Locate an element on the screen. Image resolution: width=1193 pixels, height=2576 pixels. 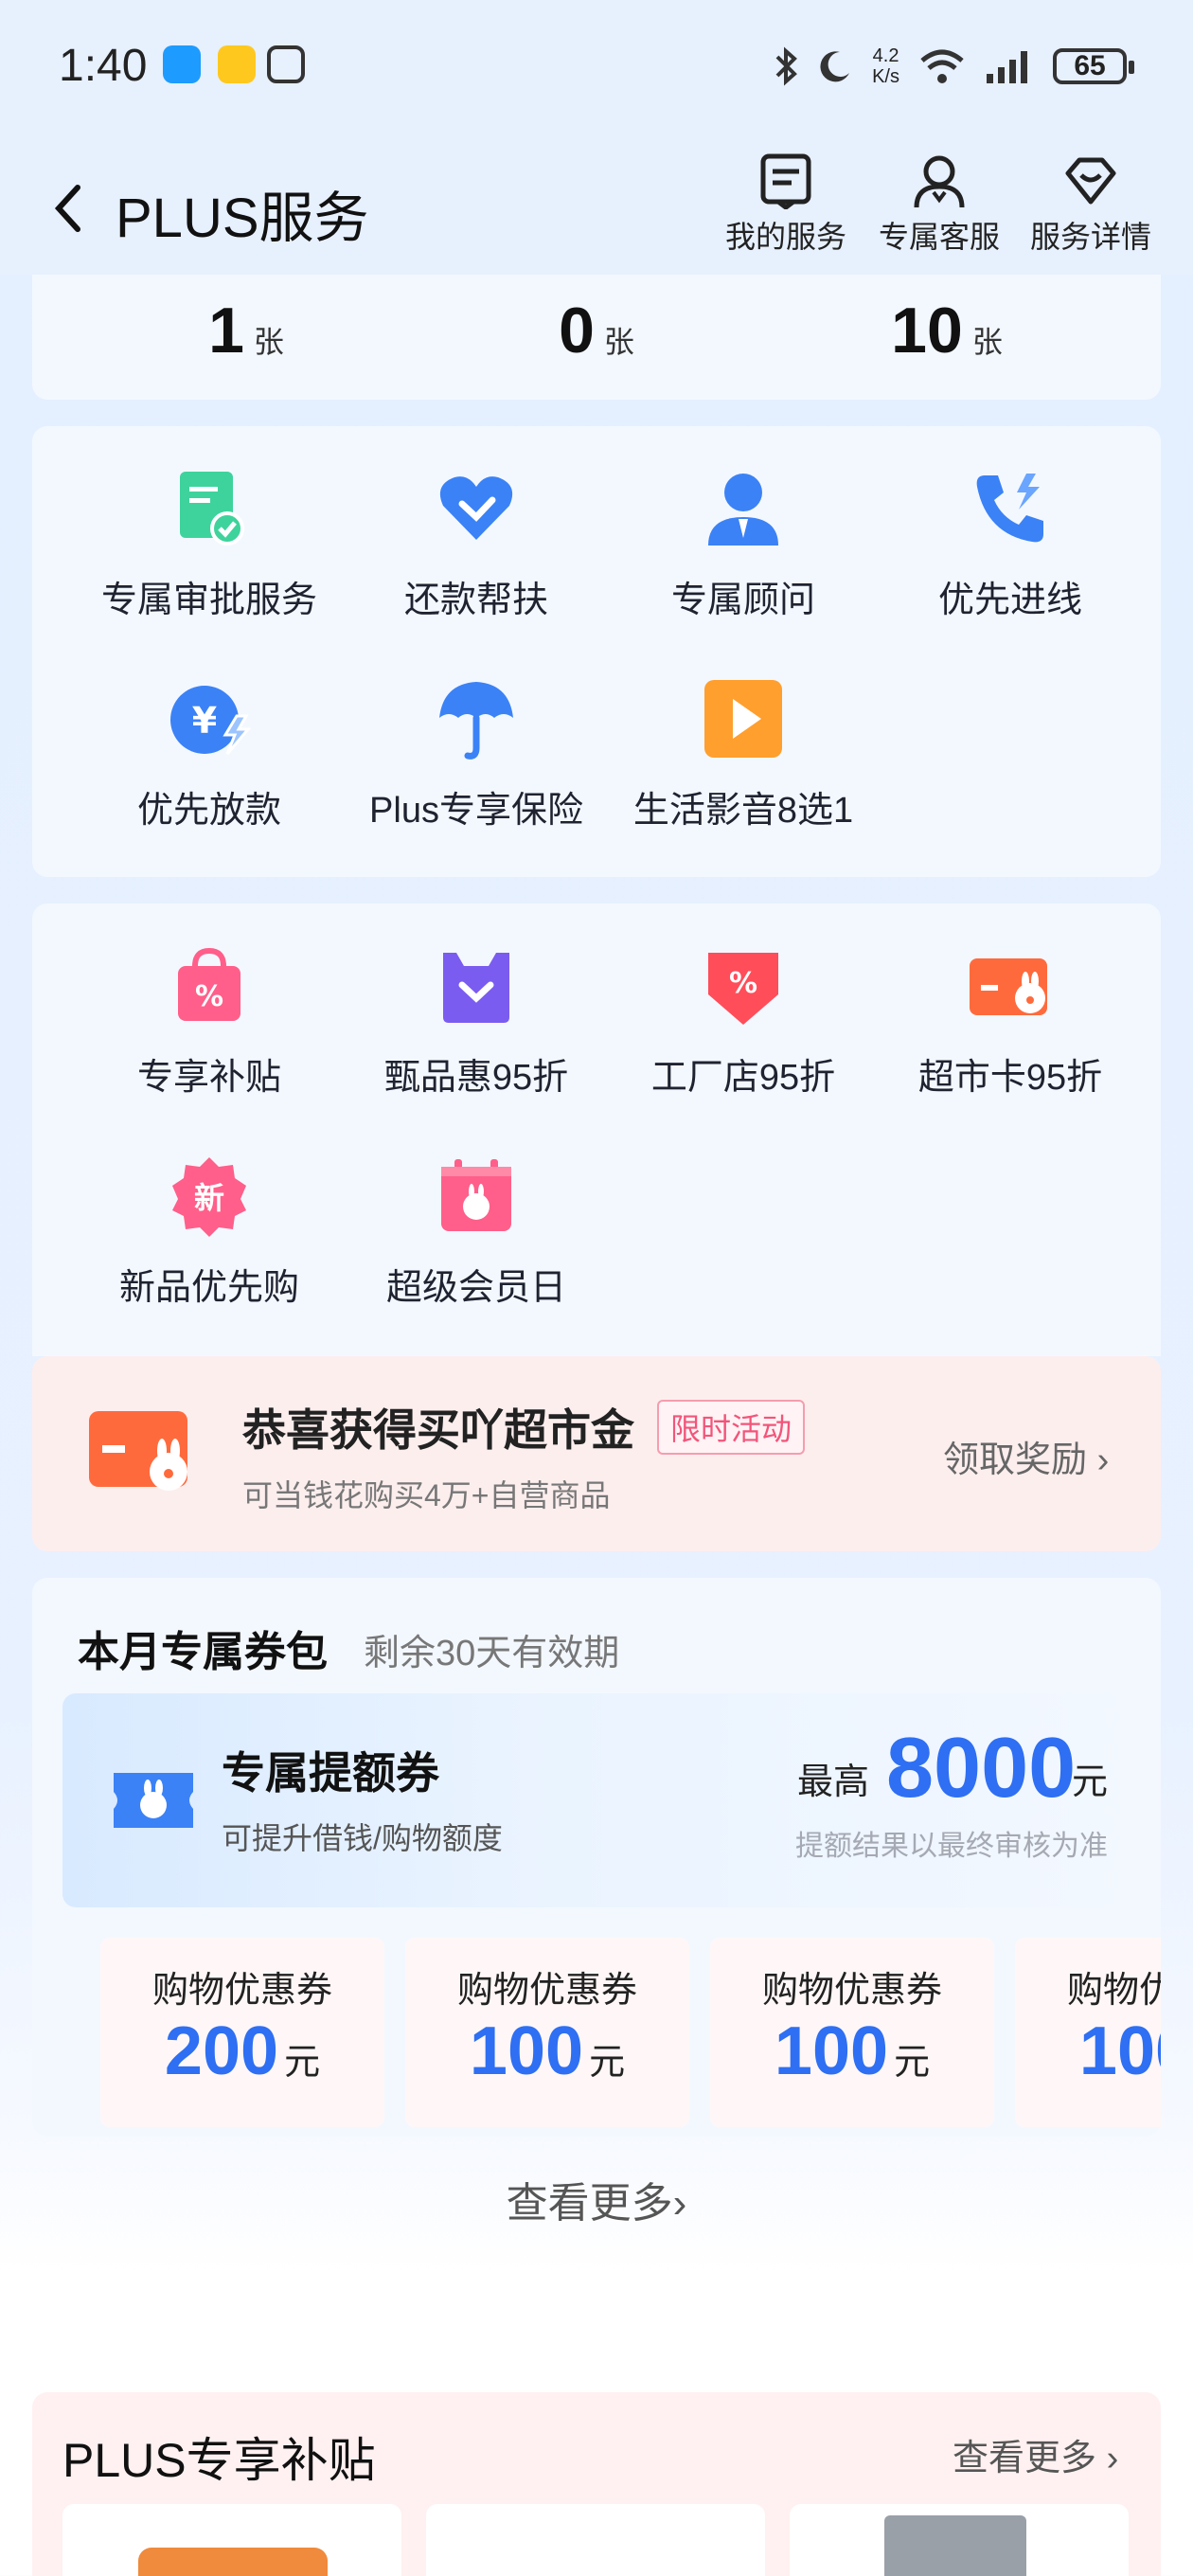
bluetooth-icon is located at coordinates (786, 66).